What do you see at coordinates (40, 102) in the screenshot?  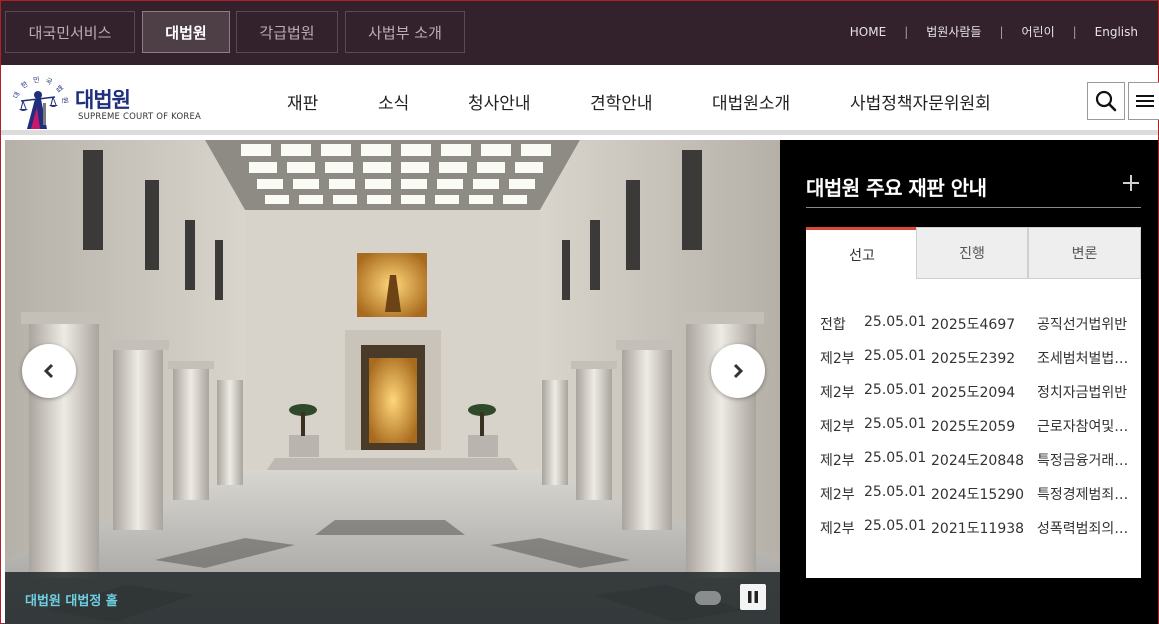 I see `court-emblem-icon: 대 한 민 국 법 원` at bounding box center [40, 102].